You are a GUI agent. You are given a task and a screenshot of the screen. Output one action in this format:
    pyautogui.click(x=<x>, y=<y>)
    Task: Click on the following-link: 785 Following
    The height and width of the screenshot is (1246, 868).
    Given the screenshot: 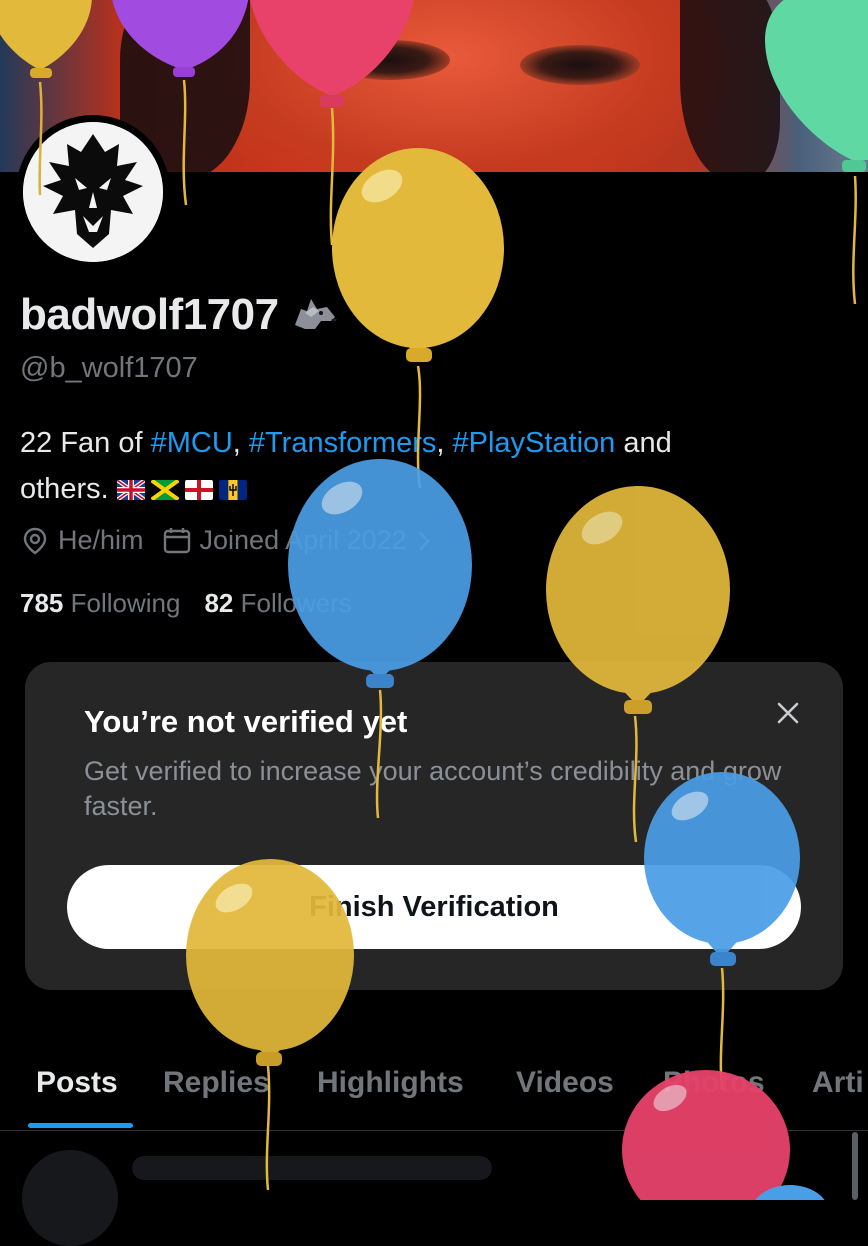 What is the action you would take?
    pyautogui.click(x=100, y=603)
    